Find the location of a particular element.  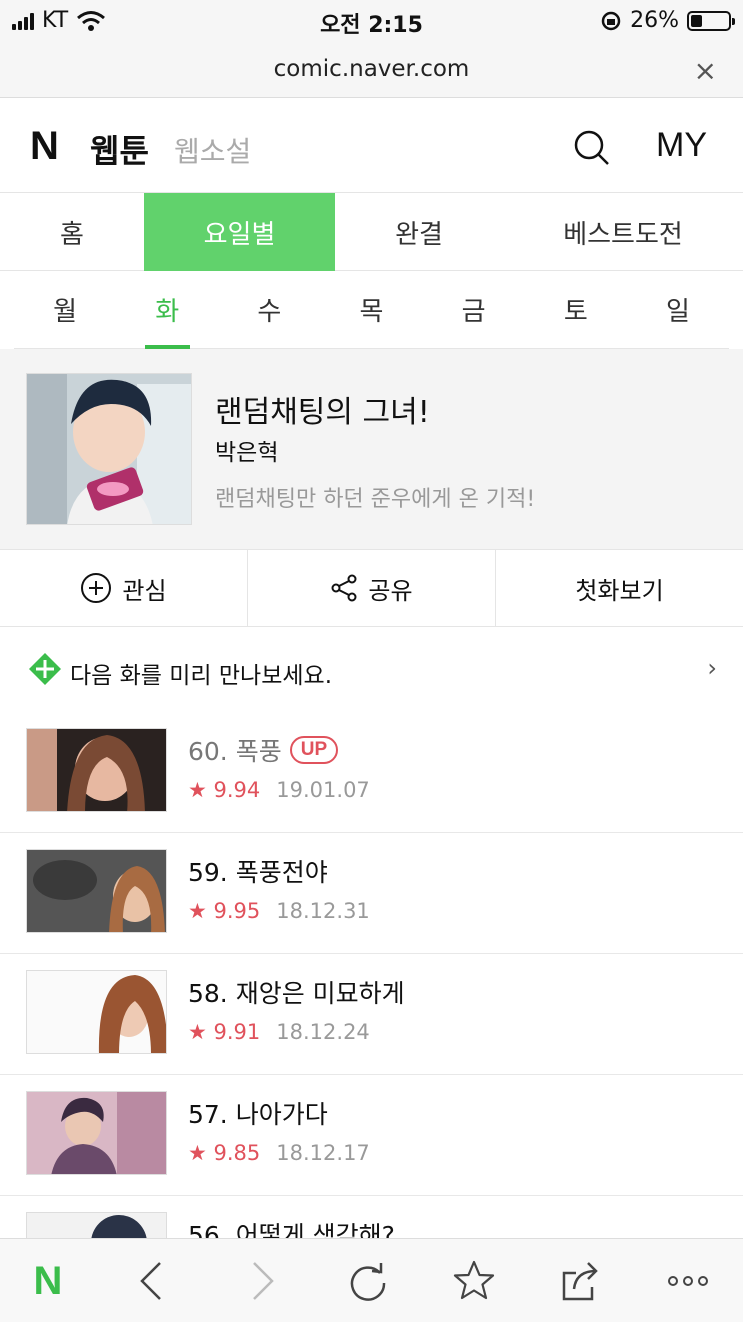

episode-rating: ★ 9.95 is located at coordinates (224, 911).